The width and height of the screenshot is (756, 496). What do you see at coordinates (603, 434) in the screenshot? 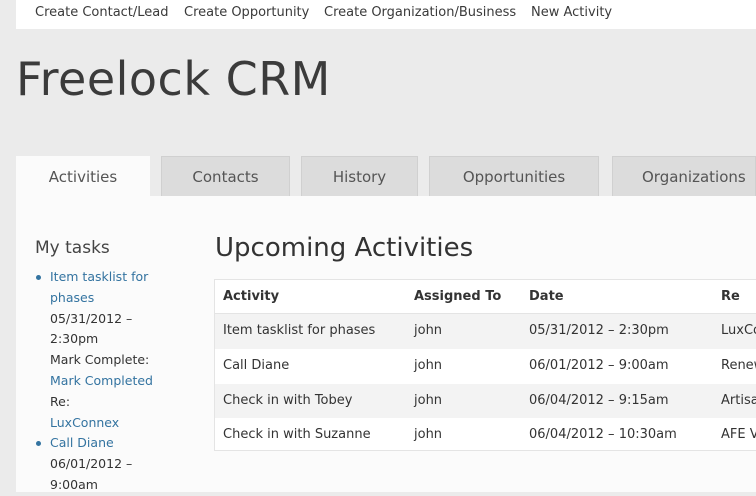
I see `activity-date: 06/04/2012 – 10:30am` at bounding box center [603, 434].